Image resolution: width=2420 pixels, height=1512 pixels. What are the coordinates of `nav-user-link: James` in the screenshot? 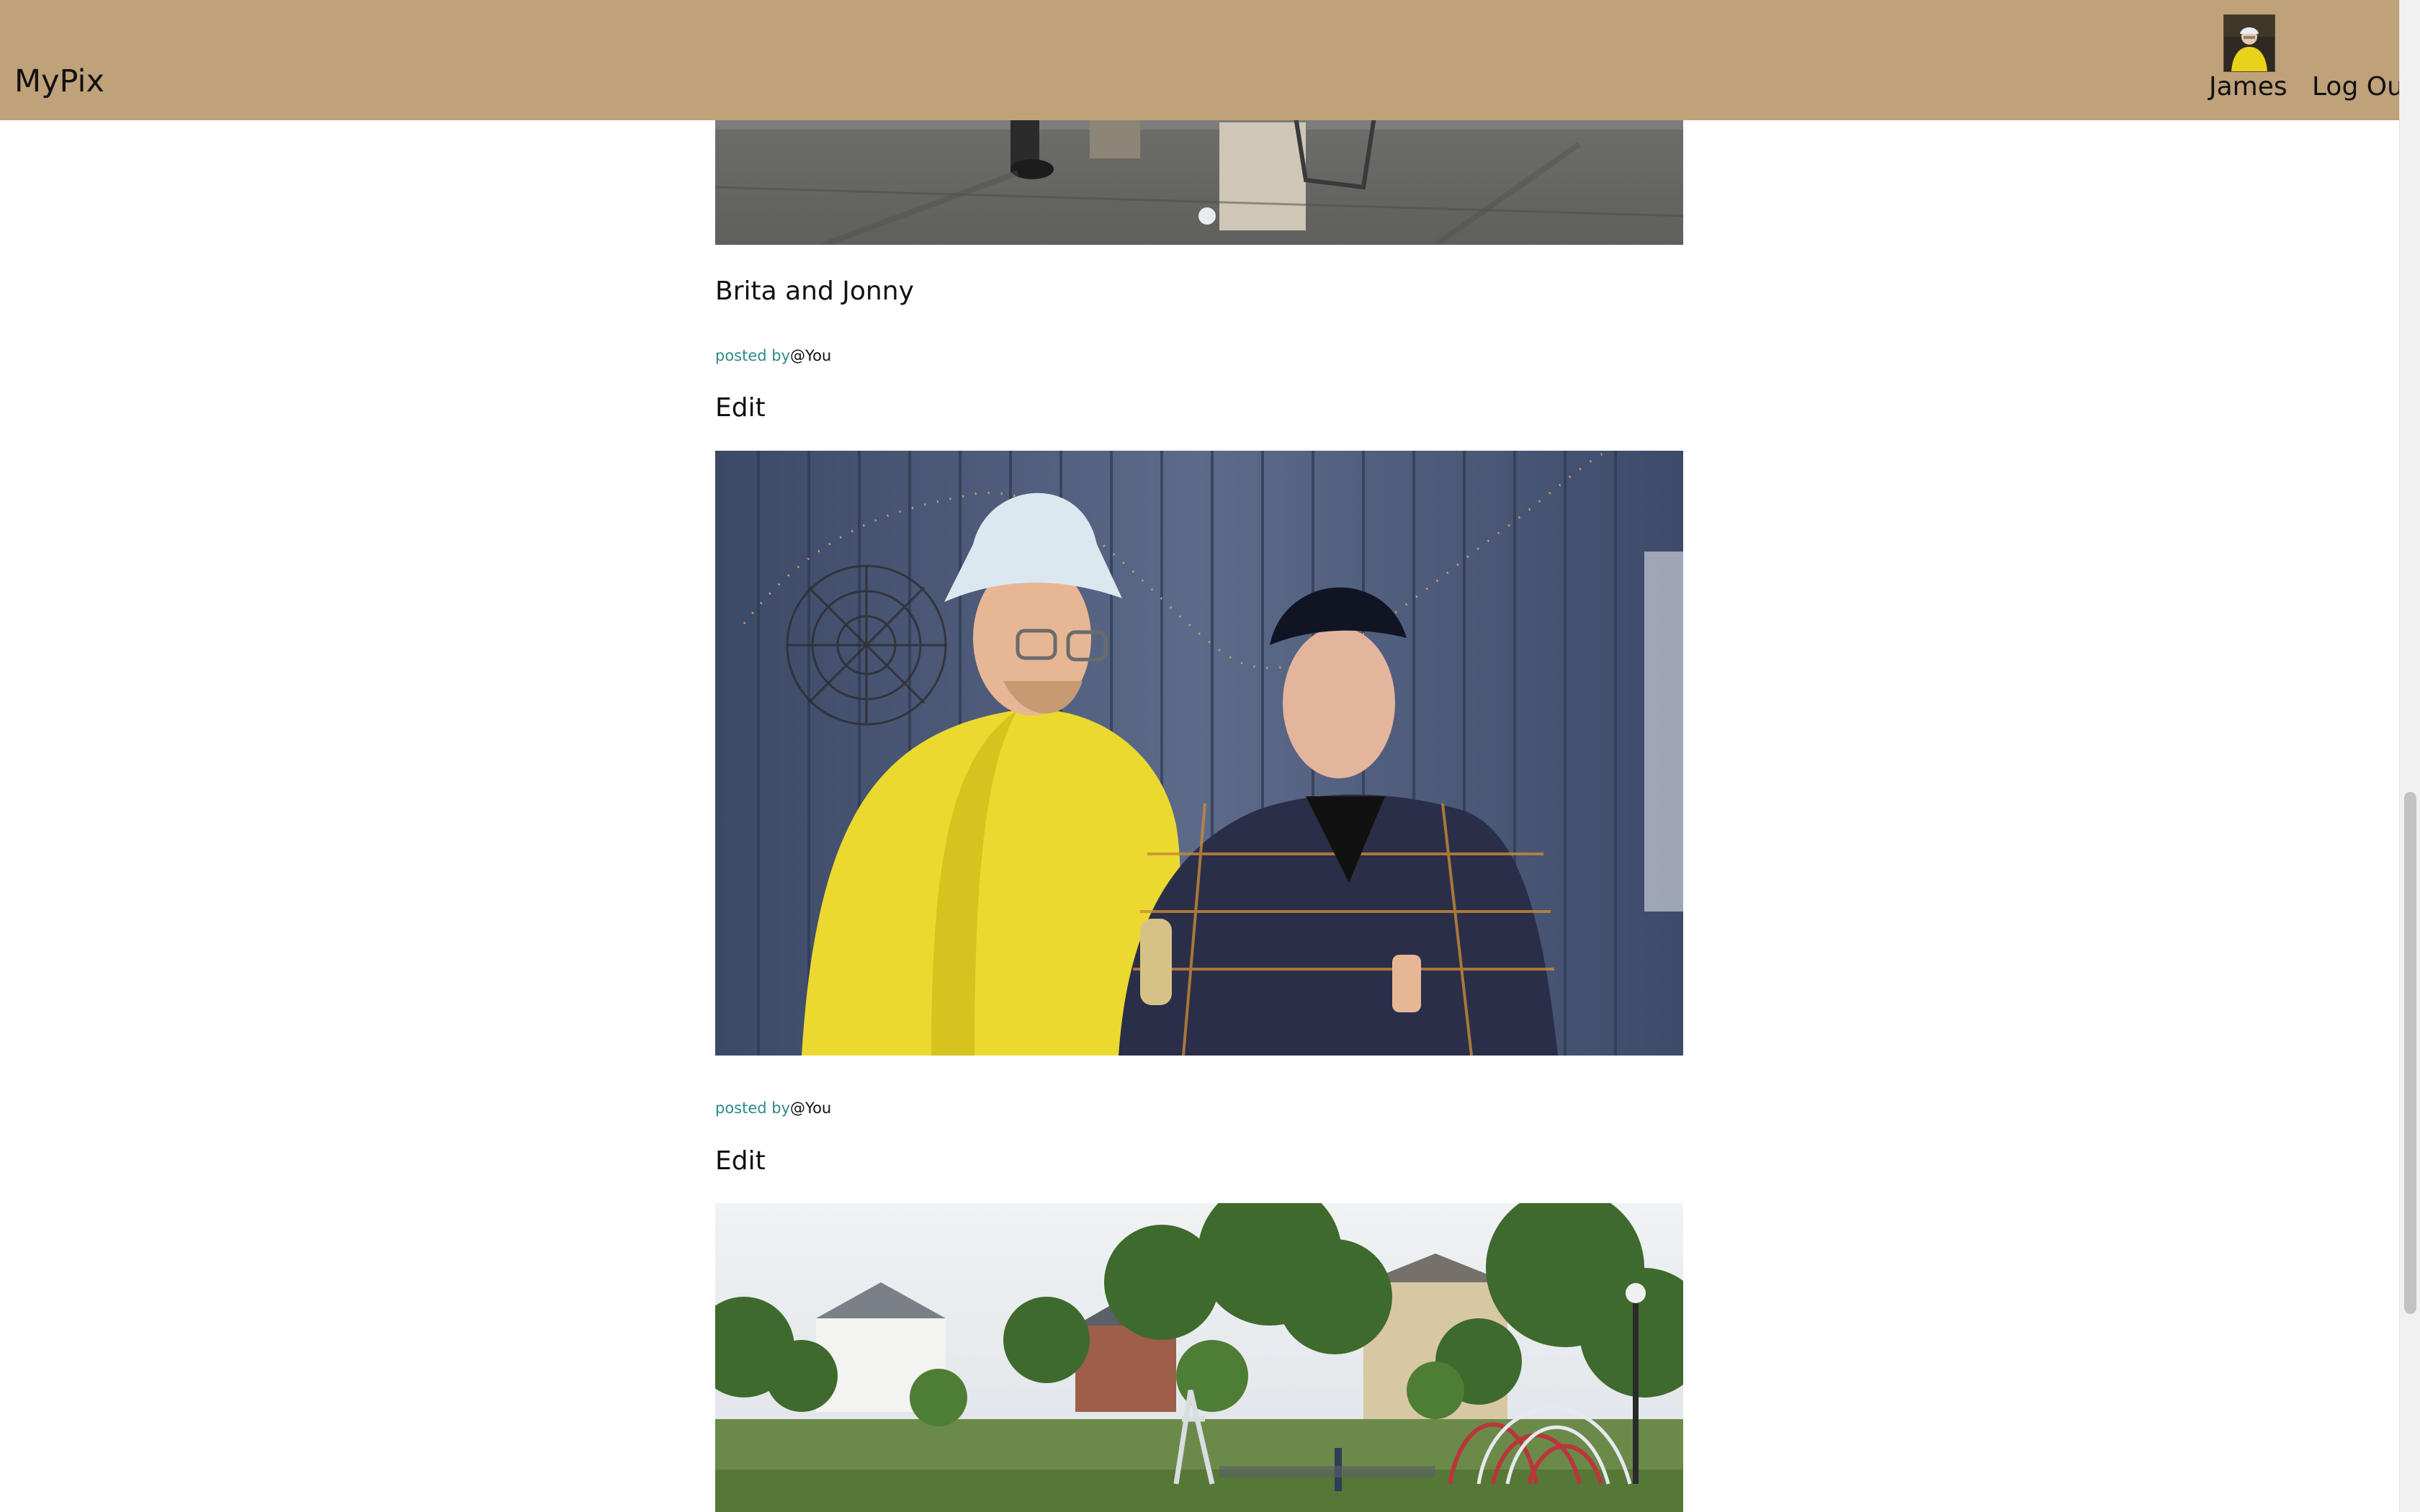 It's located at (2248, 87).